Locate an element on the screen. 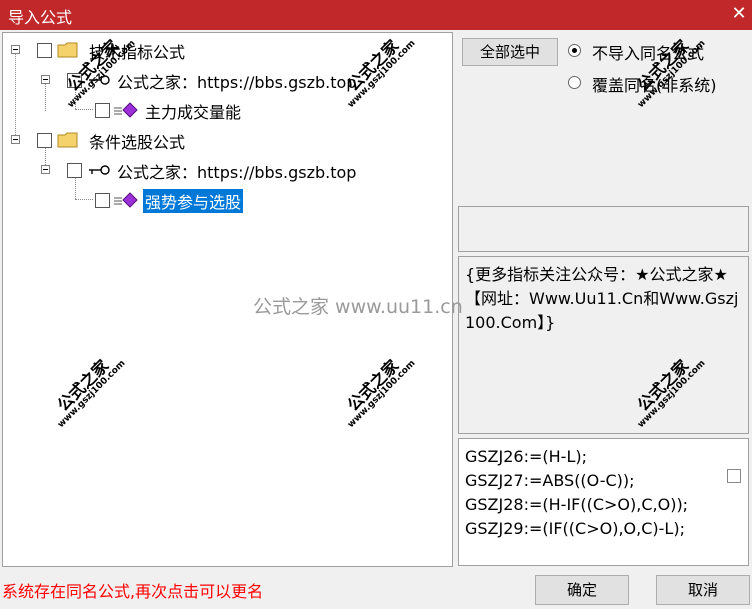  radio-overwrite: 覆盖同名(非系统) is located at coordinates (658, 83).